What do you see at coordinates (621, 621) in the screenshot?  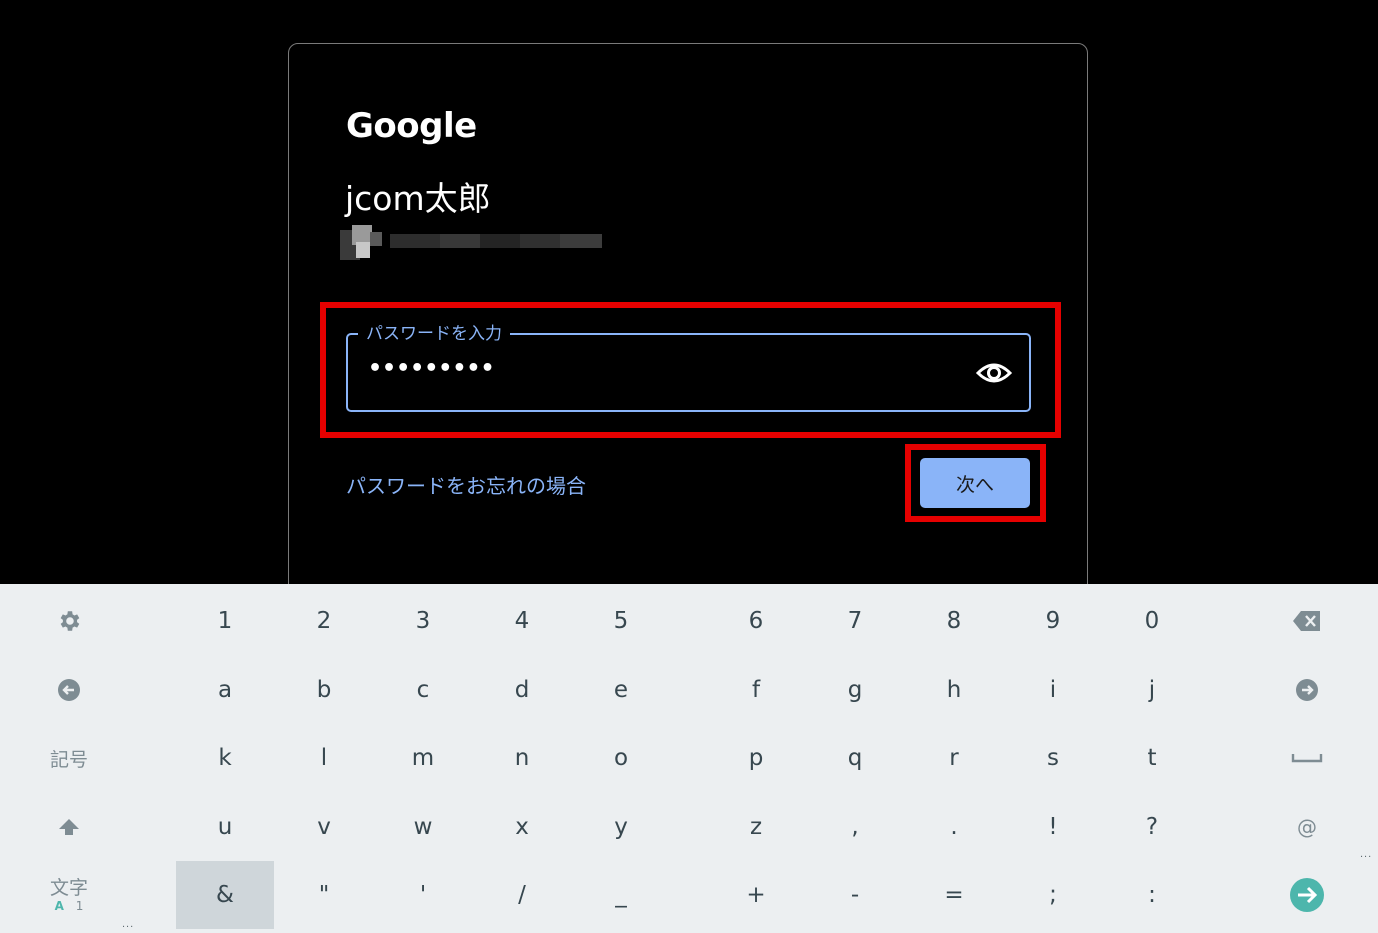 I see `key: 5` at bounding box center [621, 621].